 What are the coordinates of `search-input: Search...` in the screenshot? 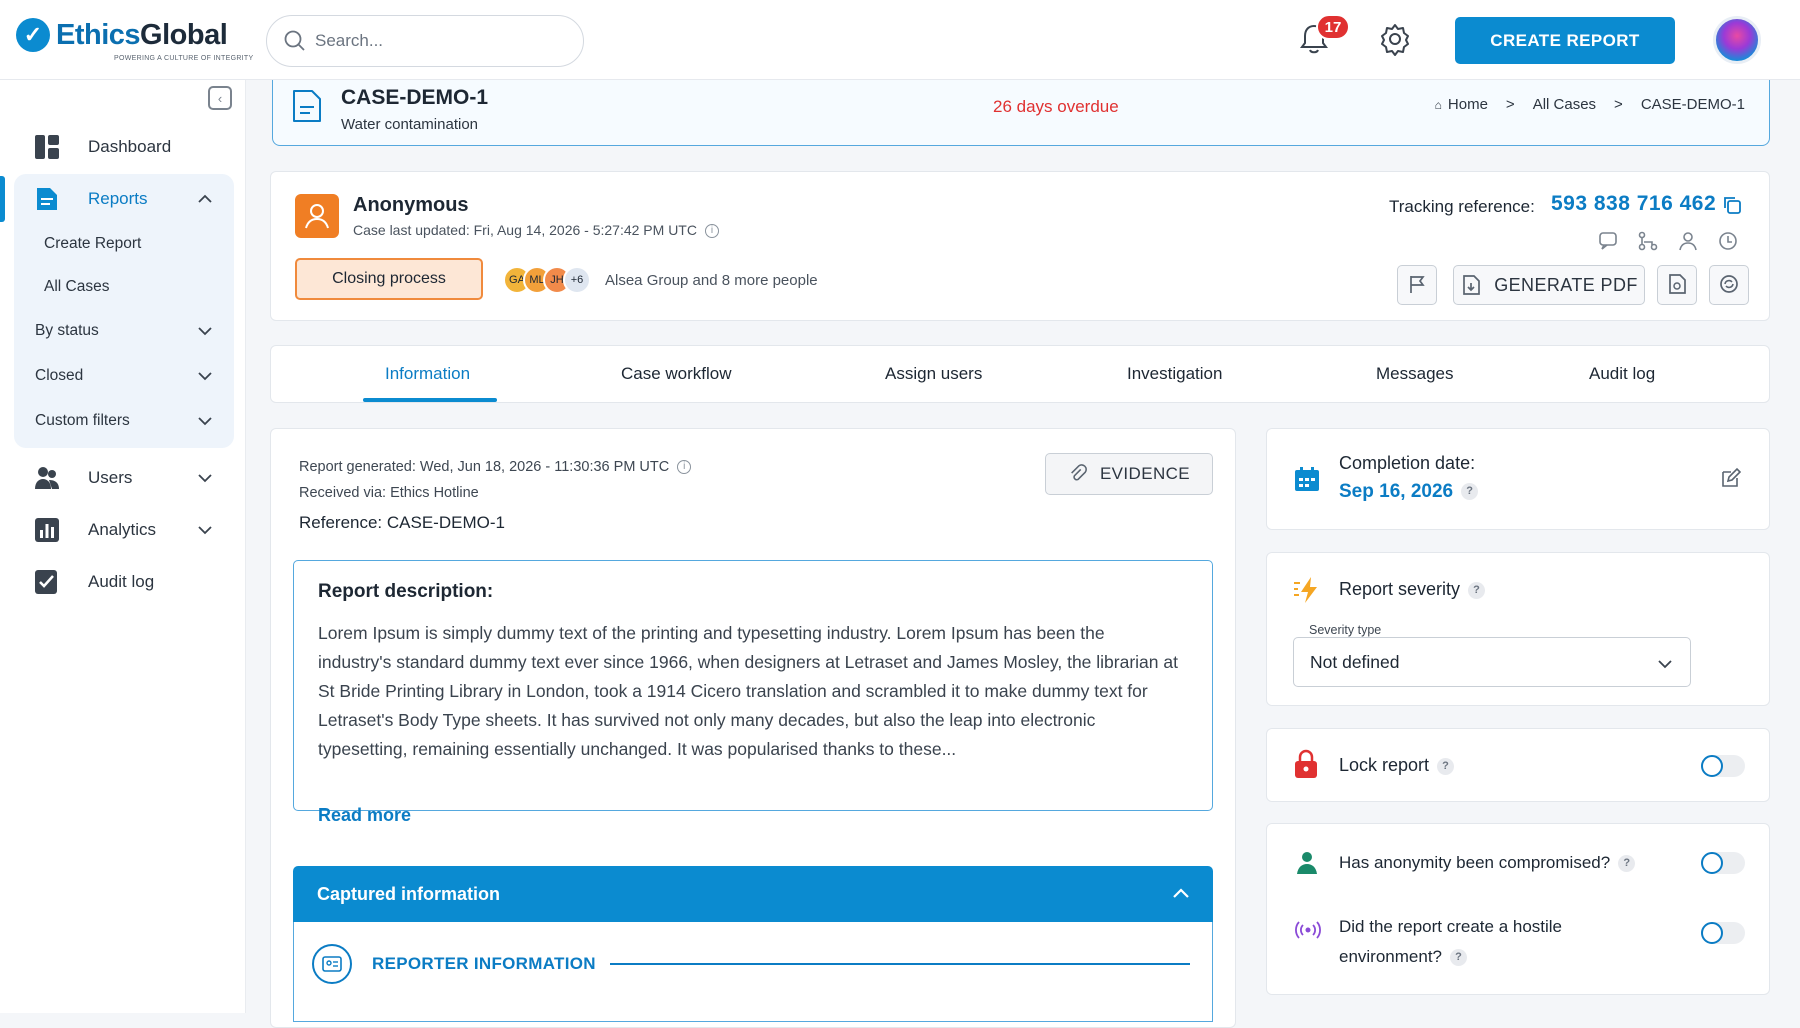 It's located at (425, 41).